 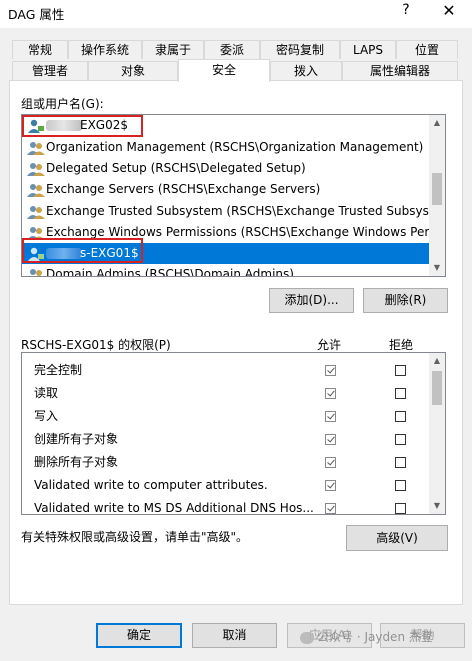 What do you see at coordinates (405, 300) in the screenshot?
I see `remove-button: 删除(R)` at bounding box center [405, 300].